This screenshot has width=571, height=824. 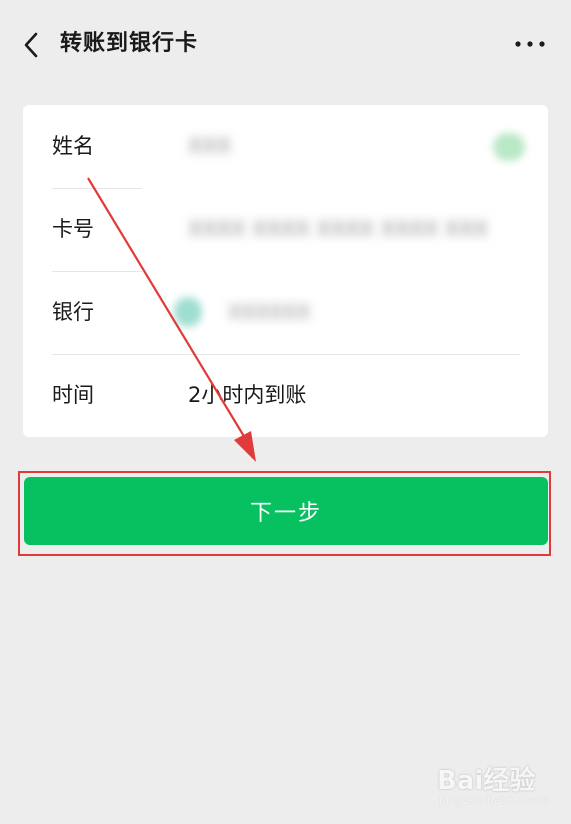 What do you see at coordinates (247, 395) in the screenshot?
I see `arrival-time-value: 2小时内到账` at bounding box center [247, 395].